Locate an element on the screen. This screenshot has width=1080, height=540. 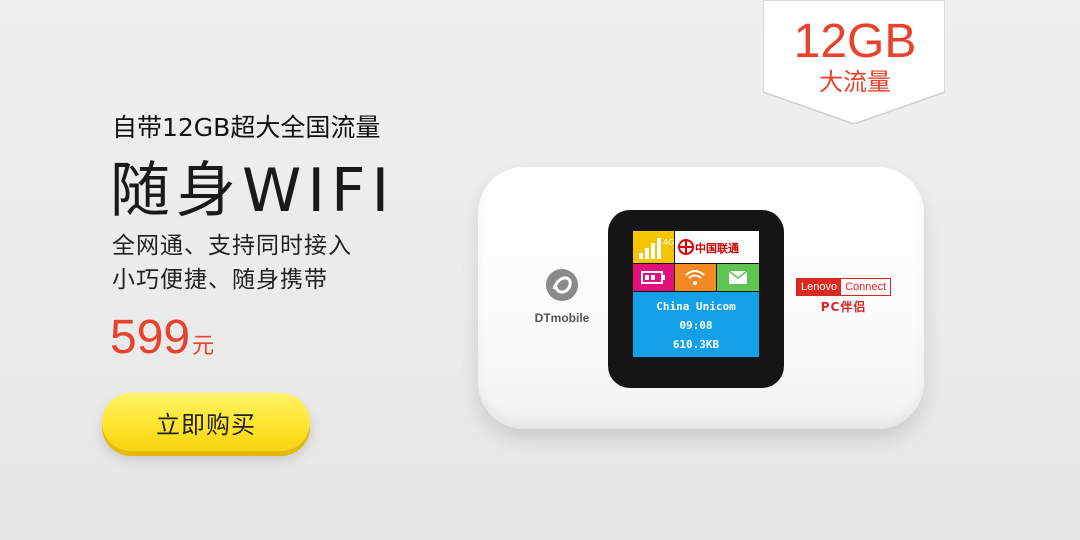
price-value: 599 is located at coordinates (150, 337).